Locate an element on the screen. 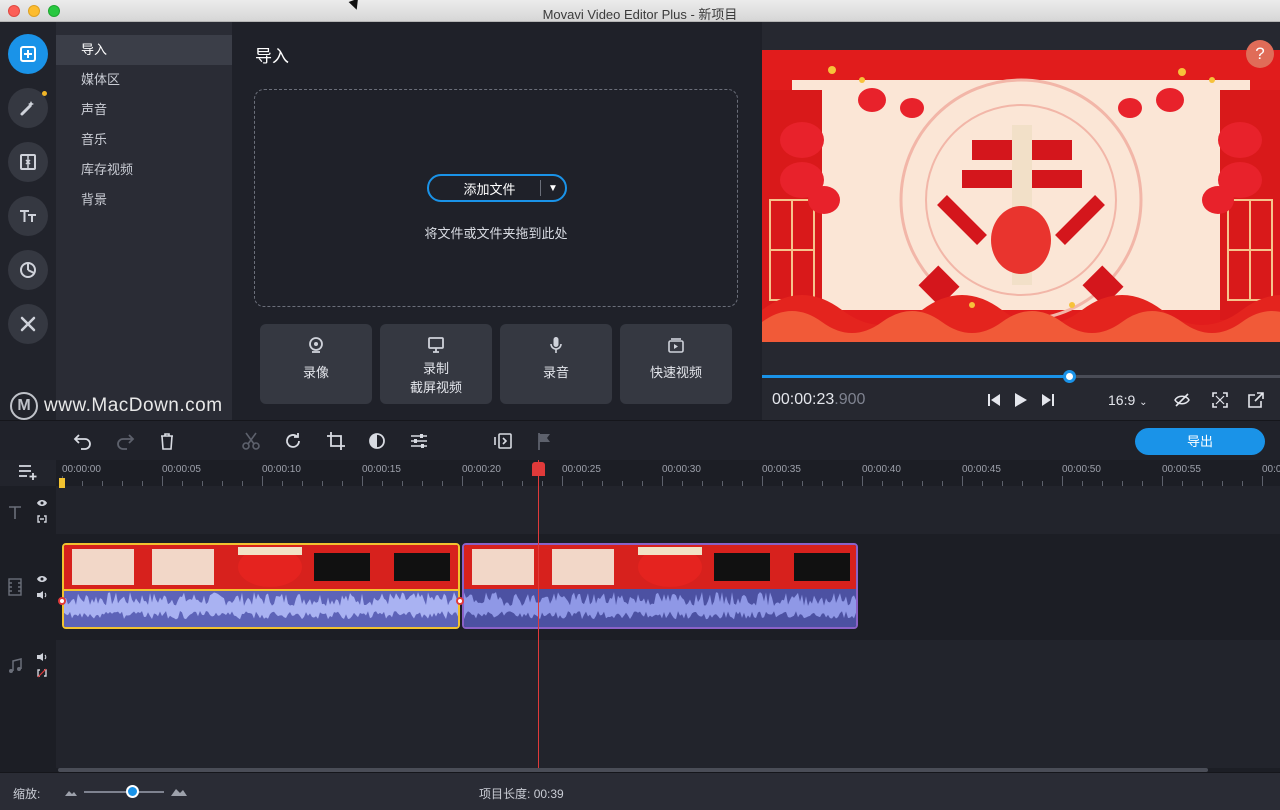  category-import: 导入 is located at coordinates (144, 50).